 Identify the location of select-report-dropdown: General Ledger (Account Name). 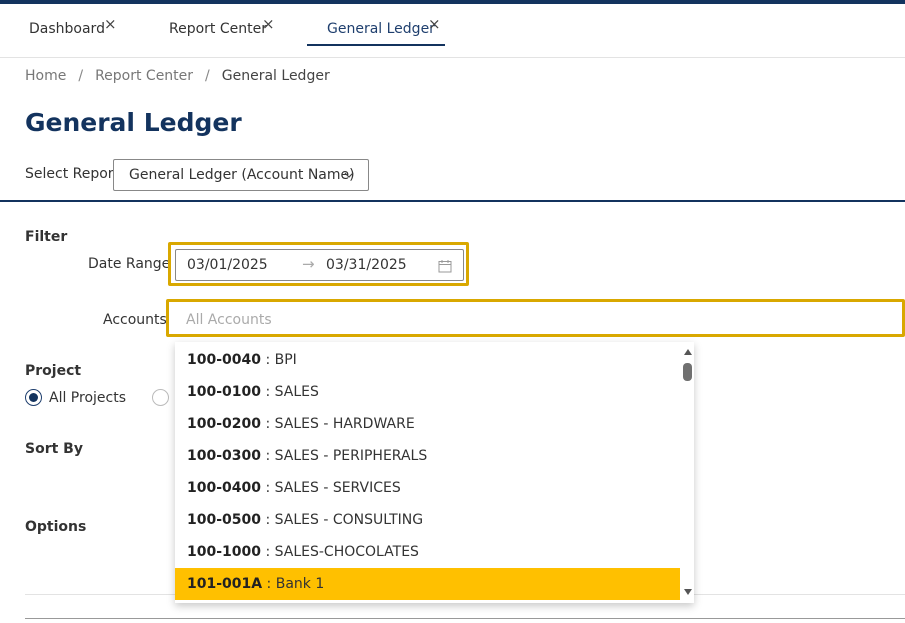
(241, 175).